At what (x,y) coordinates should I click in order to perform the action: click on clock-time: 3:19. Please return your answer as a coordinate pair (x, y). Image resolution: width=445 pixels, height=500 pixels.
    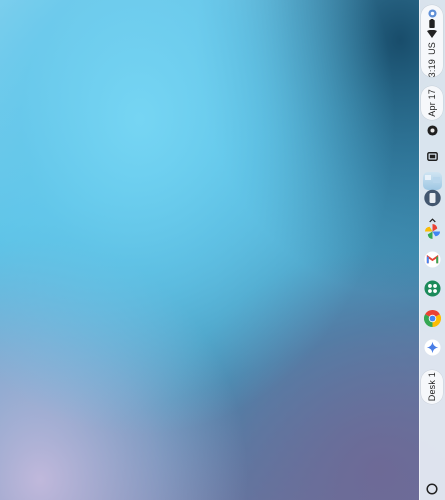
    Looking at the image, I should click on (432, 67).